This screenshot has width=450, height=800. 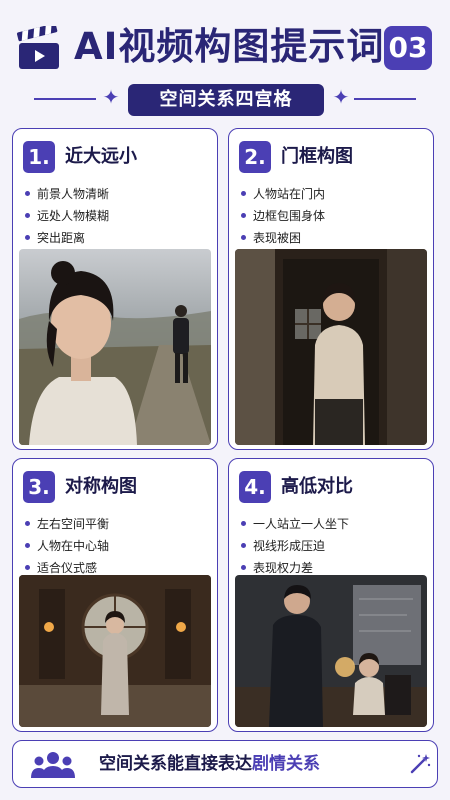 I want to click on divider-right, so click(x=385, y=99).